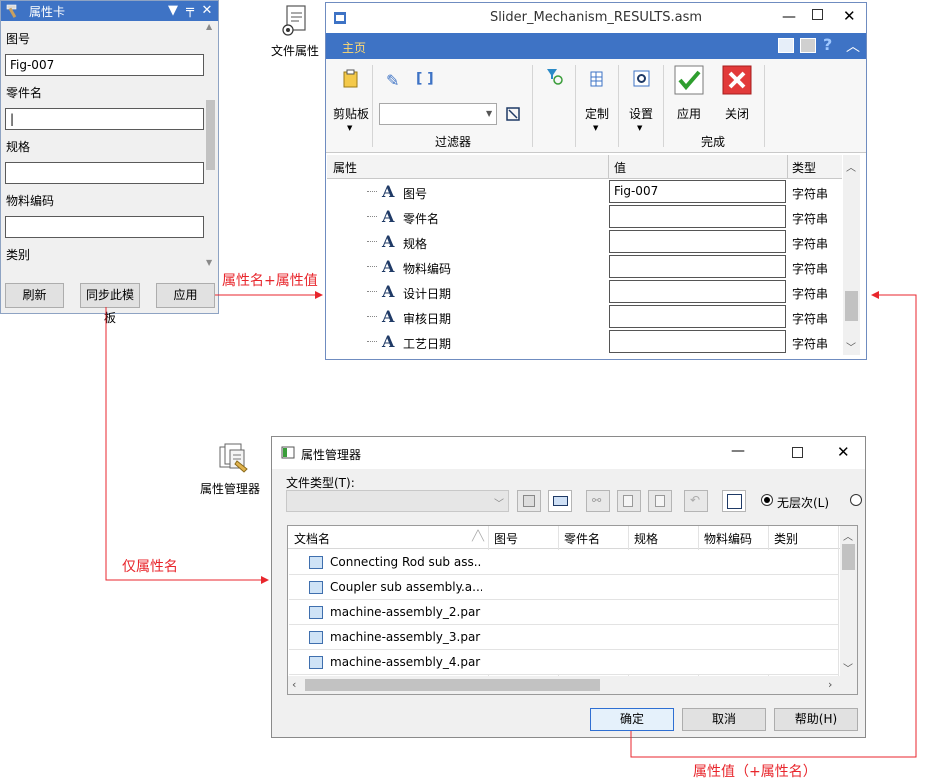  What do you see at coordinates (529, 501) in the screenshot?
I see `save-icon` at bounding box center [529, 501].